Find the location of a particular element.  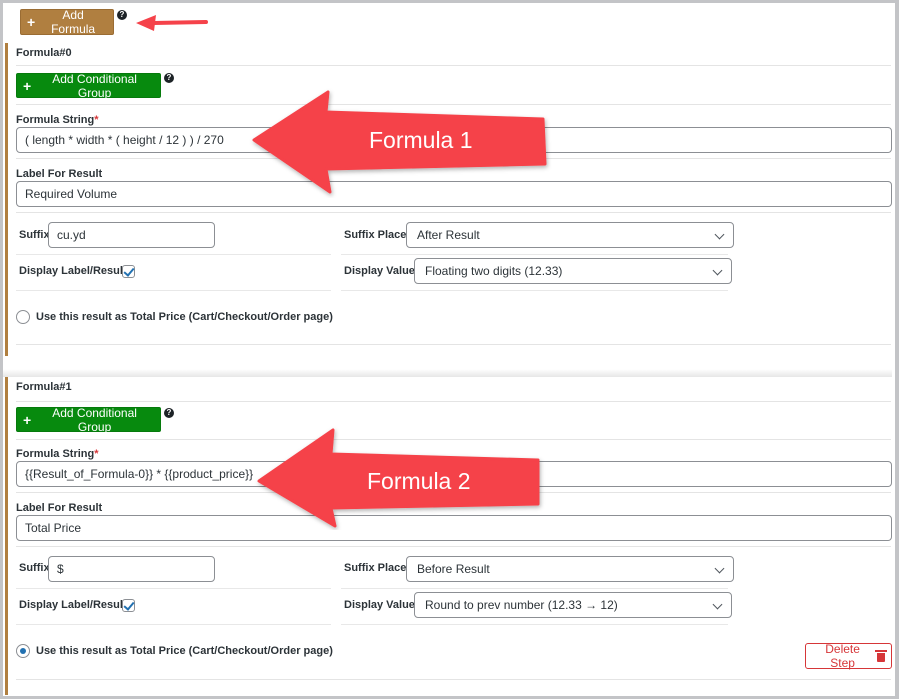

section-separator is located at coordinates (447, 373).